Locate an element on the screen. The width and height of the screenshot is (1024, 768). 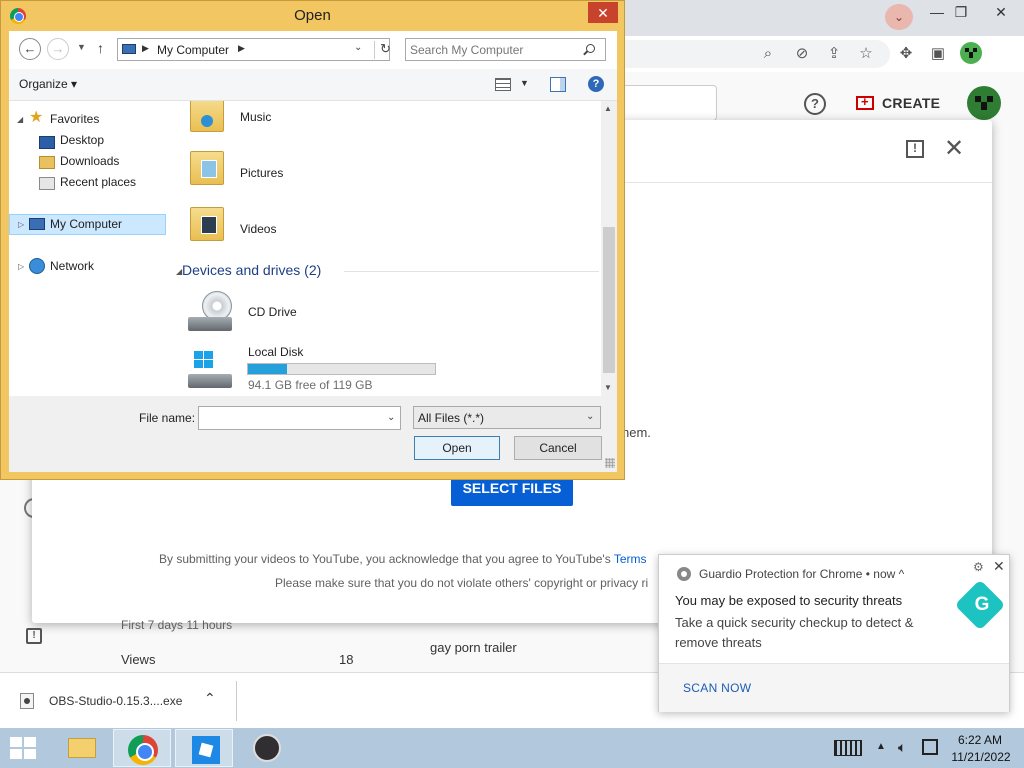
dialog-title: Open is located at coordinates (312, 15).